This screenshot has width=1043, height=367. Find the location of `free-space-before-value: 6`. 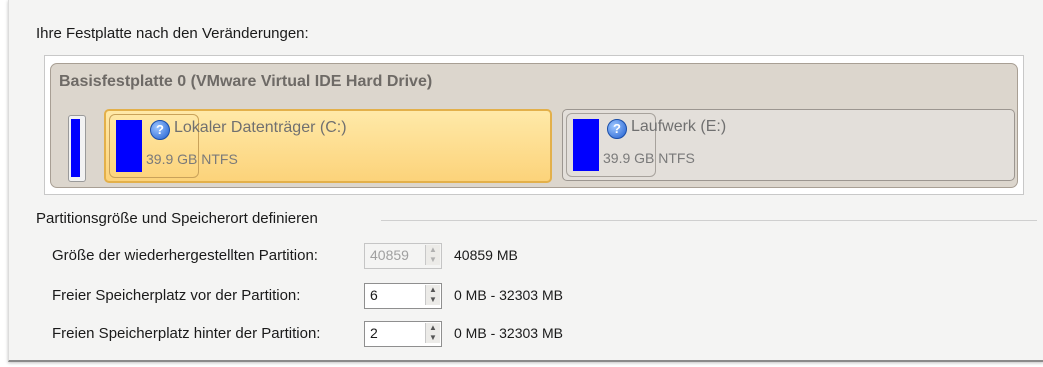

free-space-before-value: 6 is located at coordinates (374, 295).